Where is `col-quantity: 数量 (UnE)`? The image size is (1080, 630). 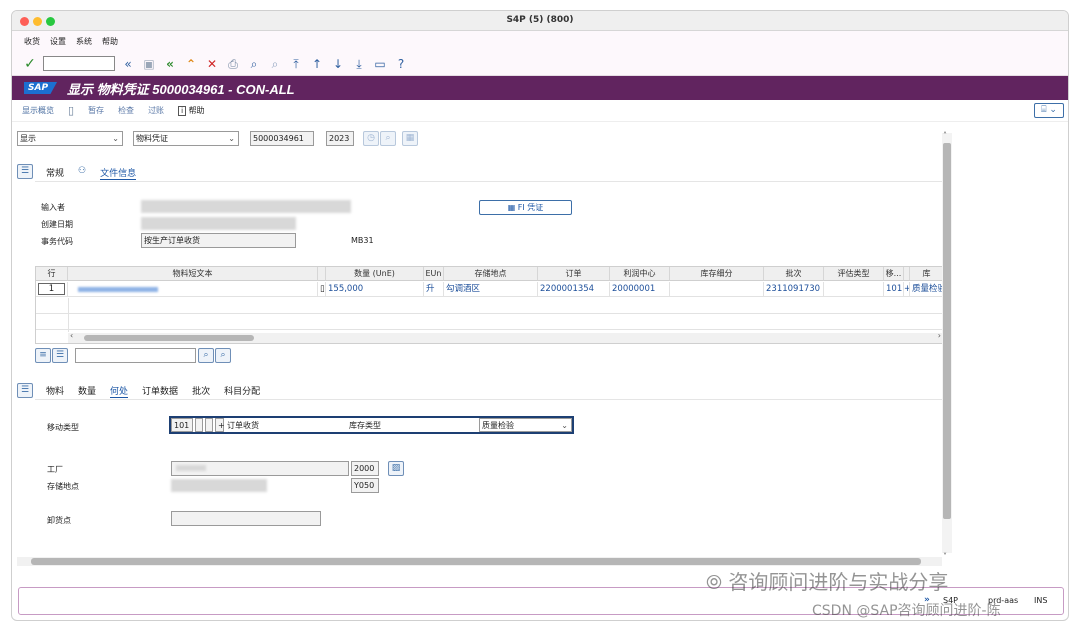
col-quantity: 数量 (UnE) is located at coordinates (375, 274).